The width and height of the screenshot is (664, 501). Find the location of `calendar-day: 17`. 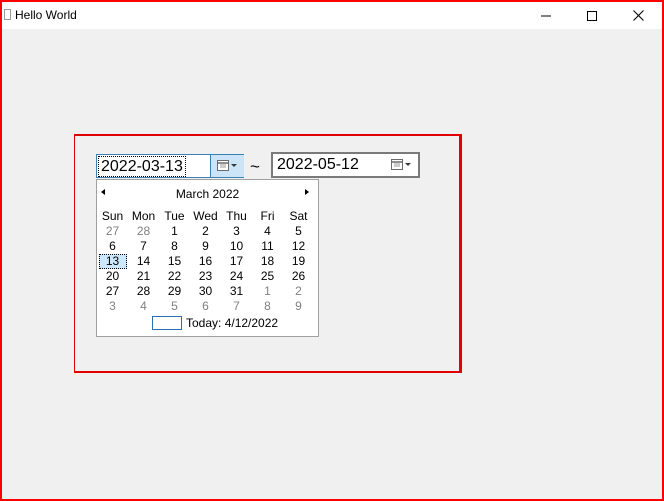

calendar-day: 17 is located at coordinates (236, 261).